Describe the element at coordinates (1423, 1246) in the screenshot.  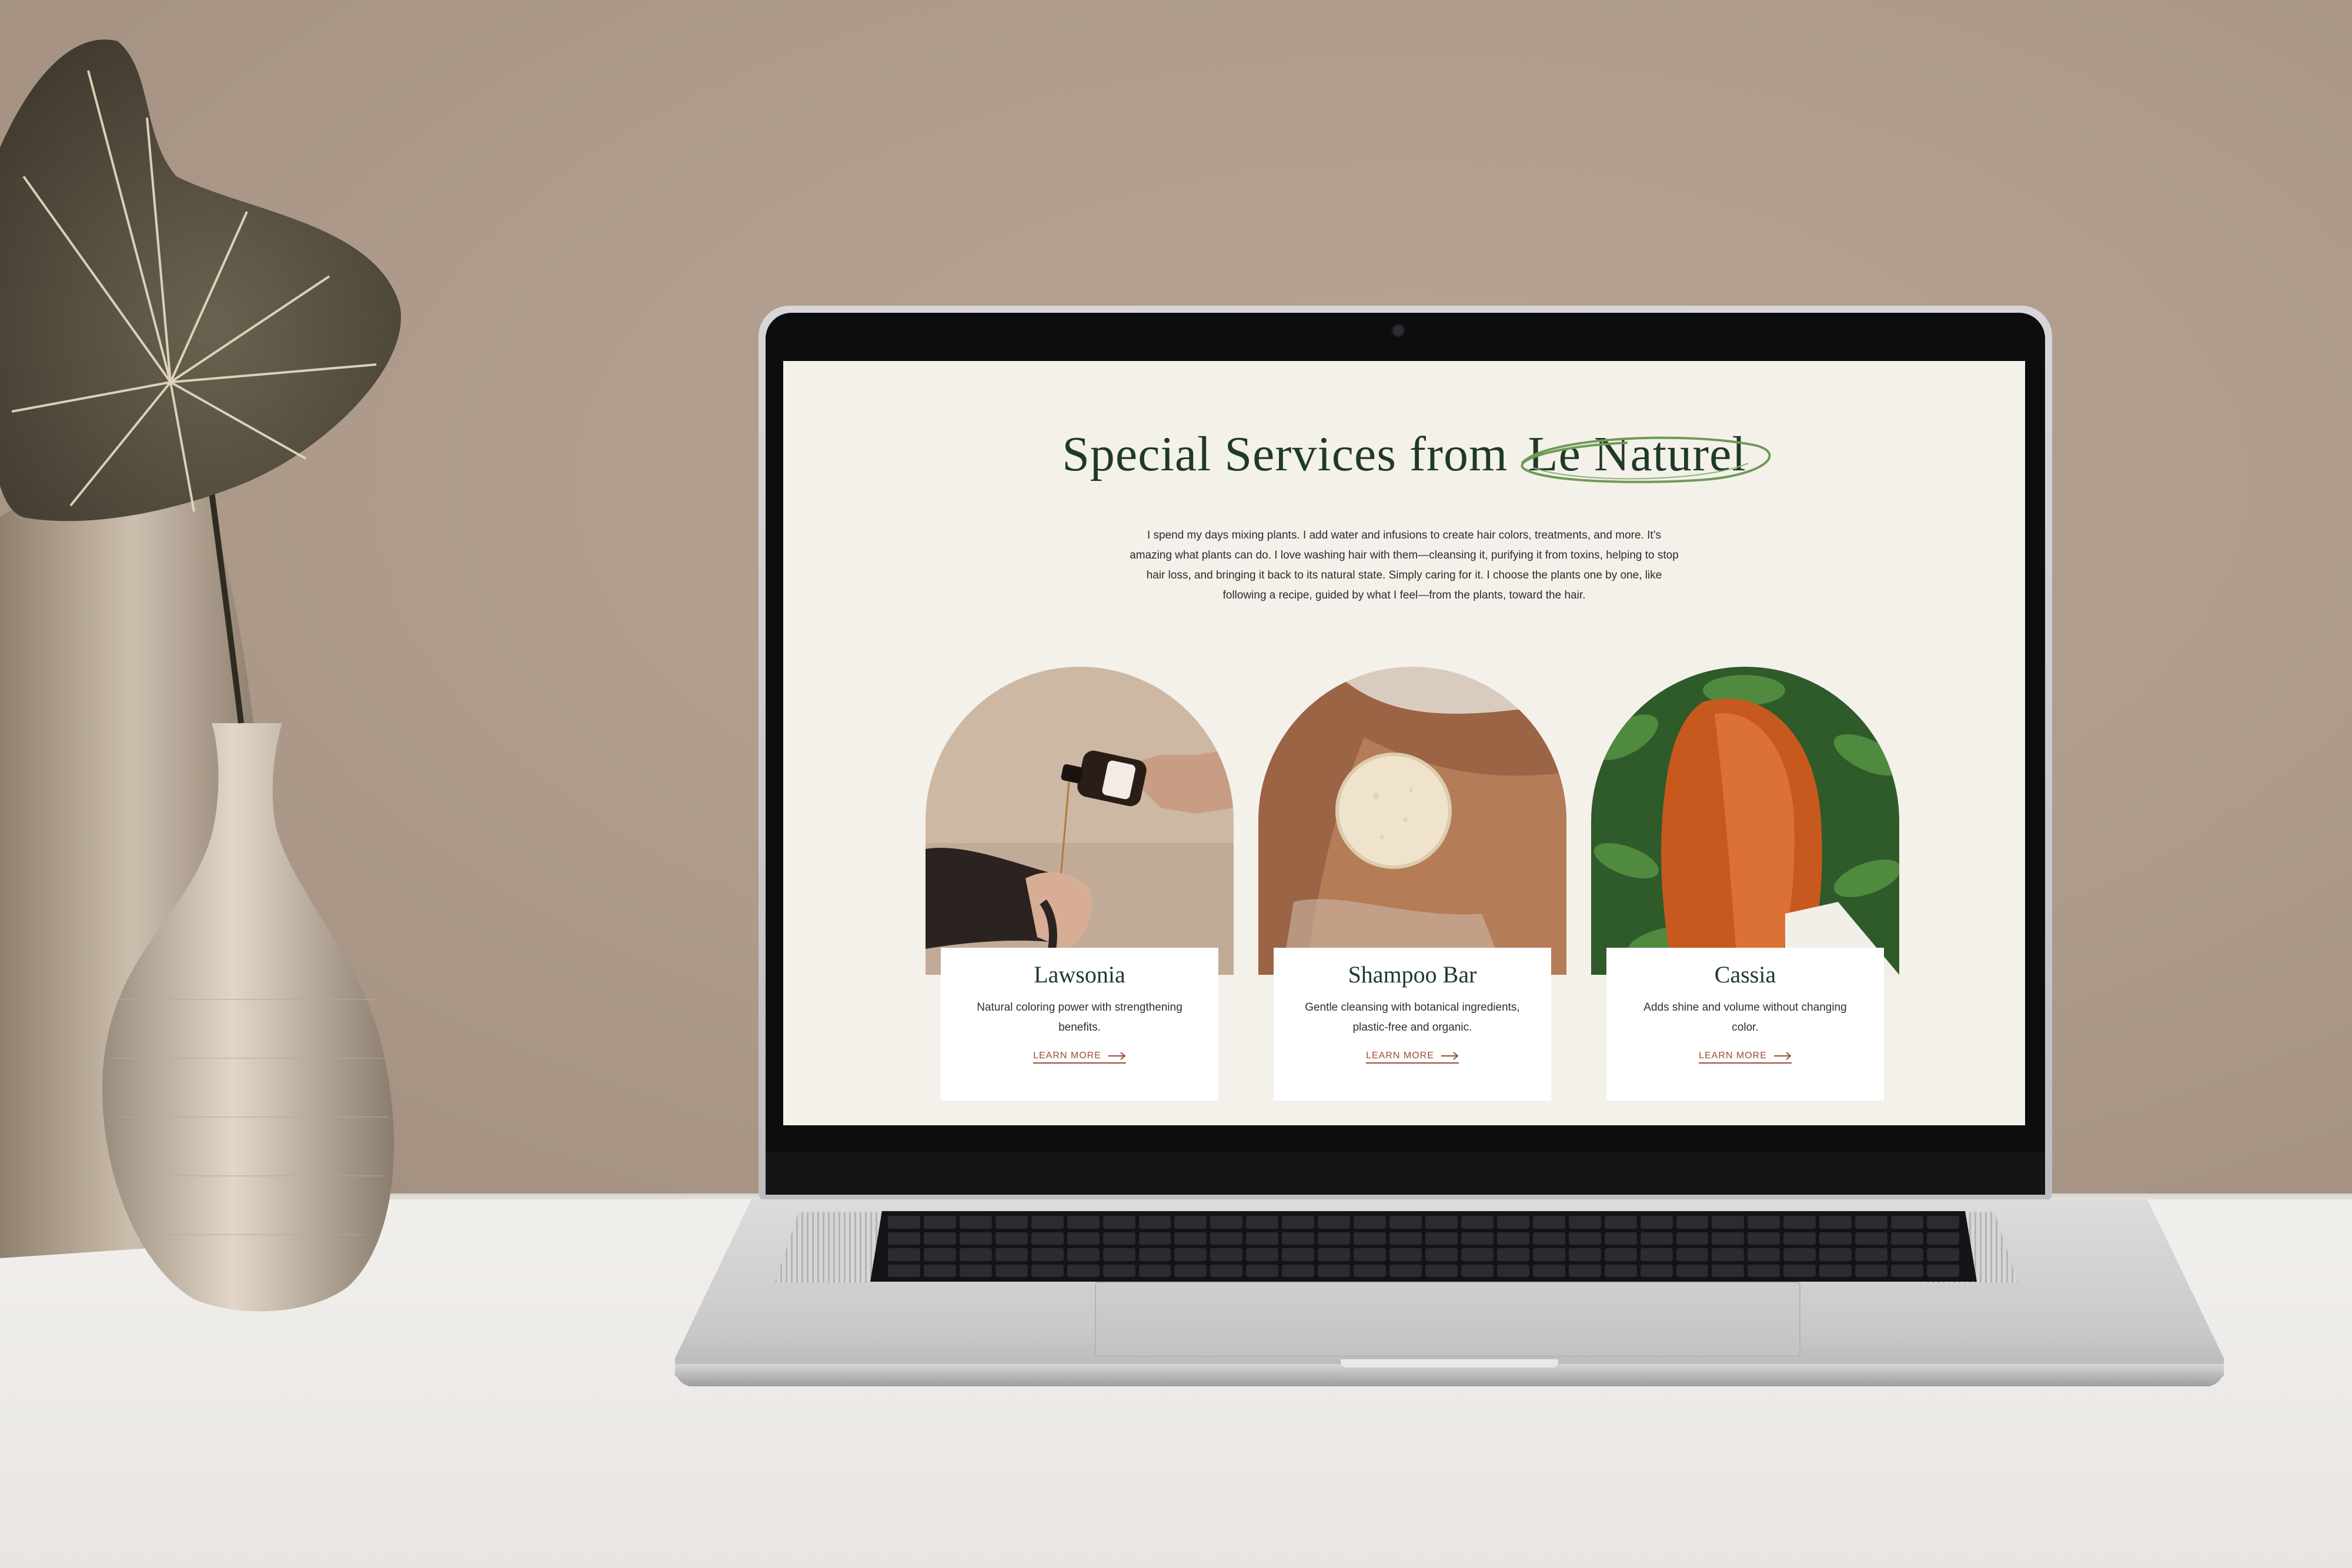
I see `keyboard` at that location.